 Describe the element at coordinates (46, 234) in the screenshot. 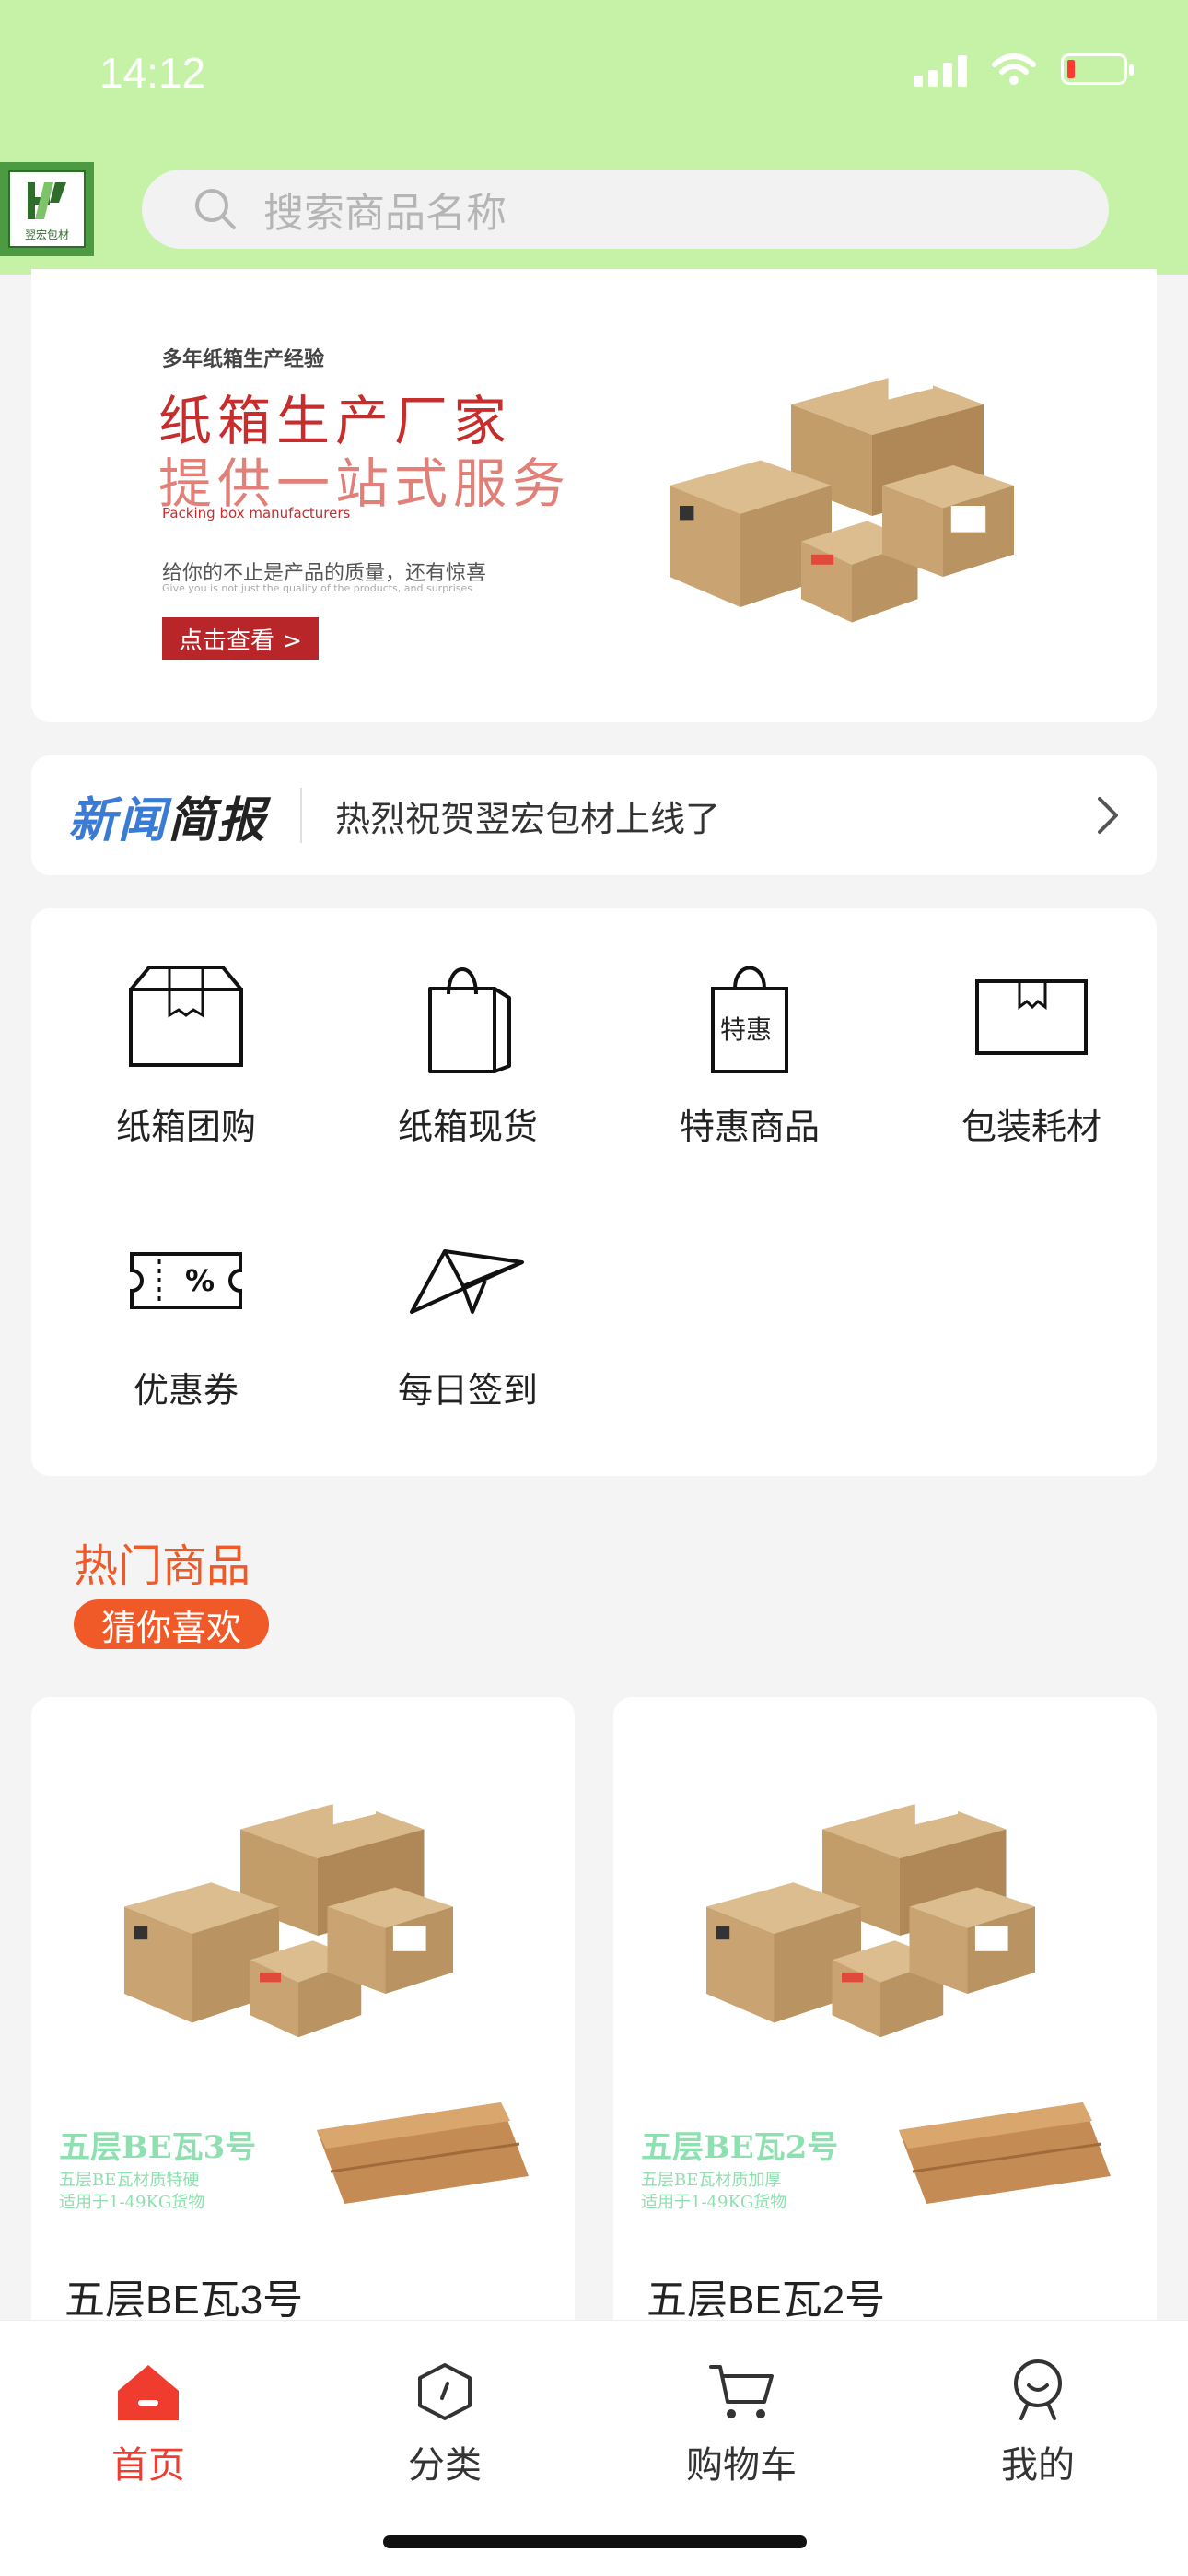

I see `logo-text: 翌宏包材` at that location.